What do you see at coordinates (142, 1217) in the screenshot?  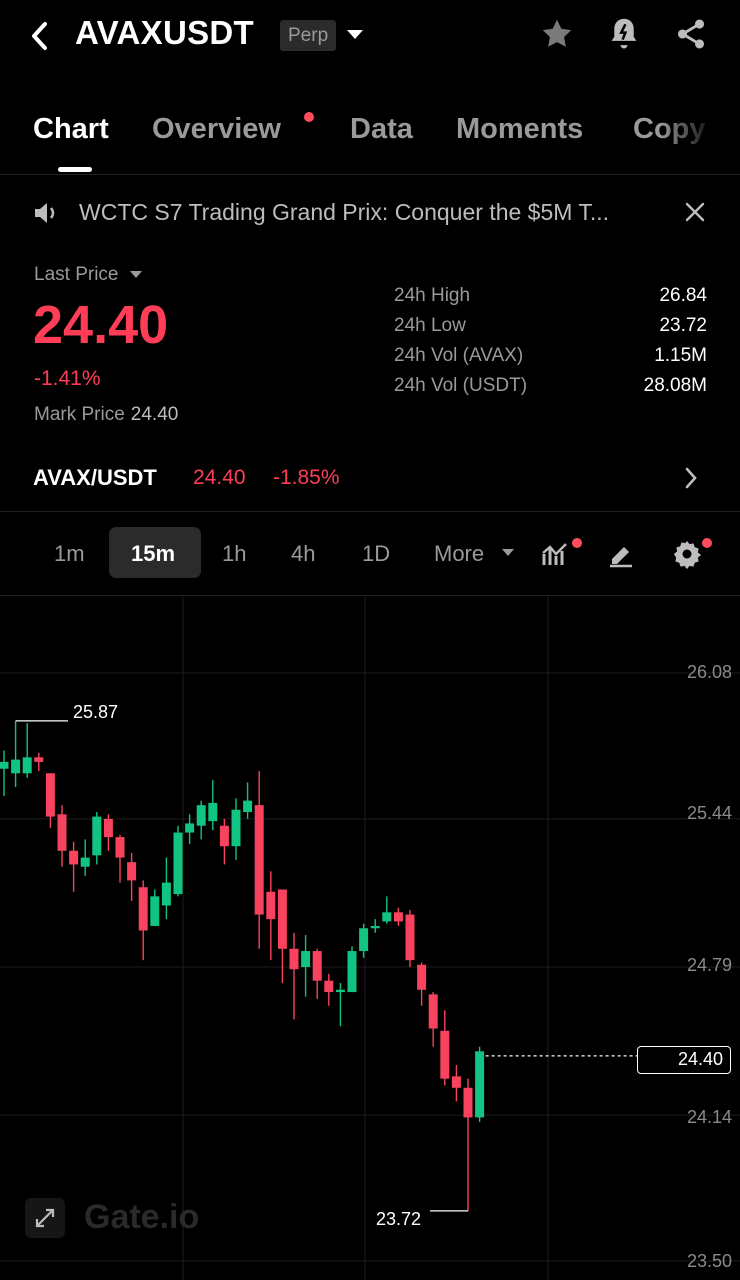 I see `gate-io-watermark: Gate.io` at bounding box center [142, 1217].